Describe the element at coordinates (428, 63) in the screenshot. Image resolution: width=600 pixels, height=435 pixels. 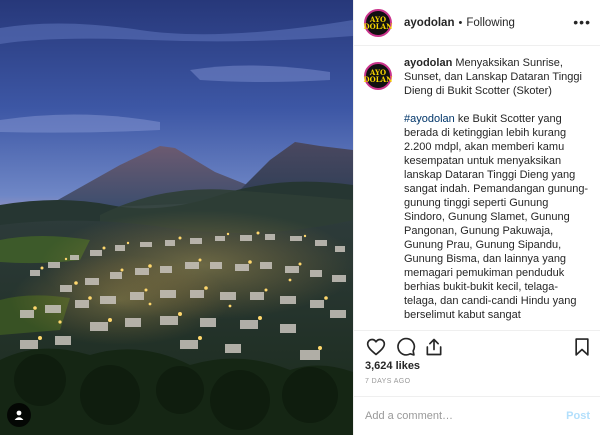
I see `caption-username-link: ayodolan` at that location.